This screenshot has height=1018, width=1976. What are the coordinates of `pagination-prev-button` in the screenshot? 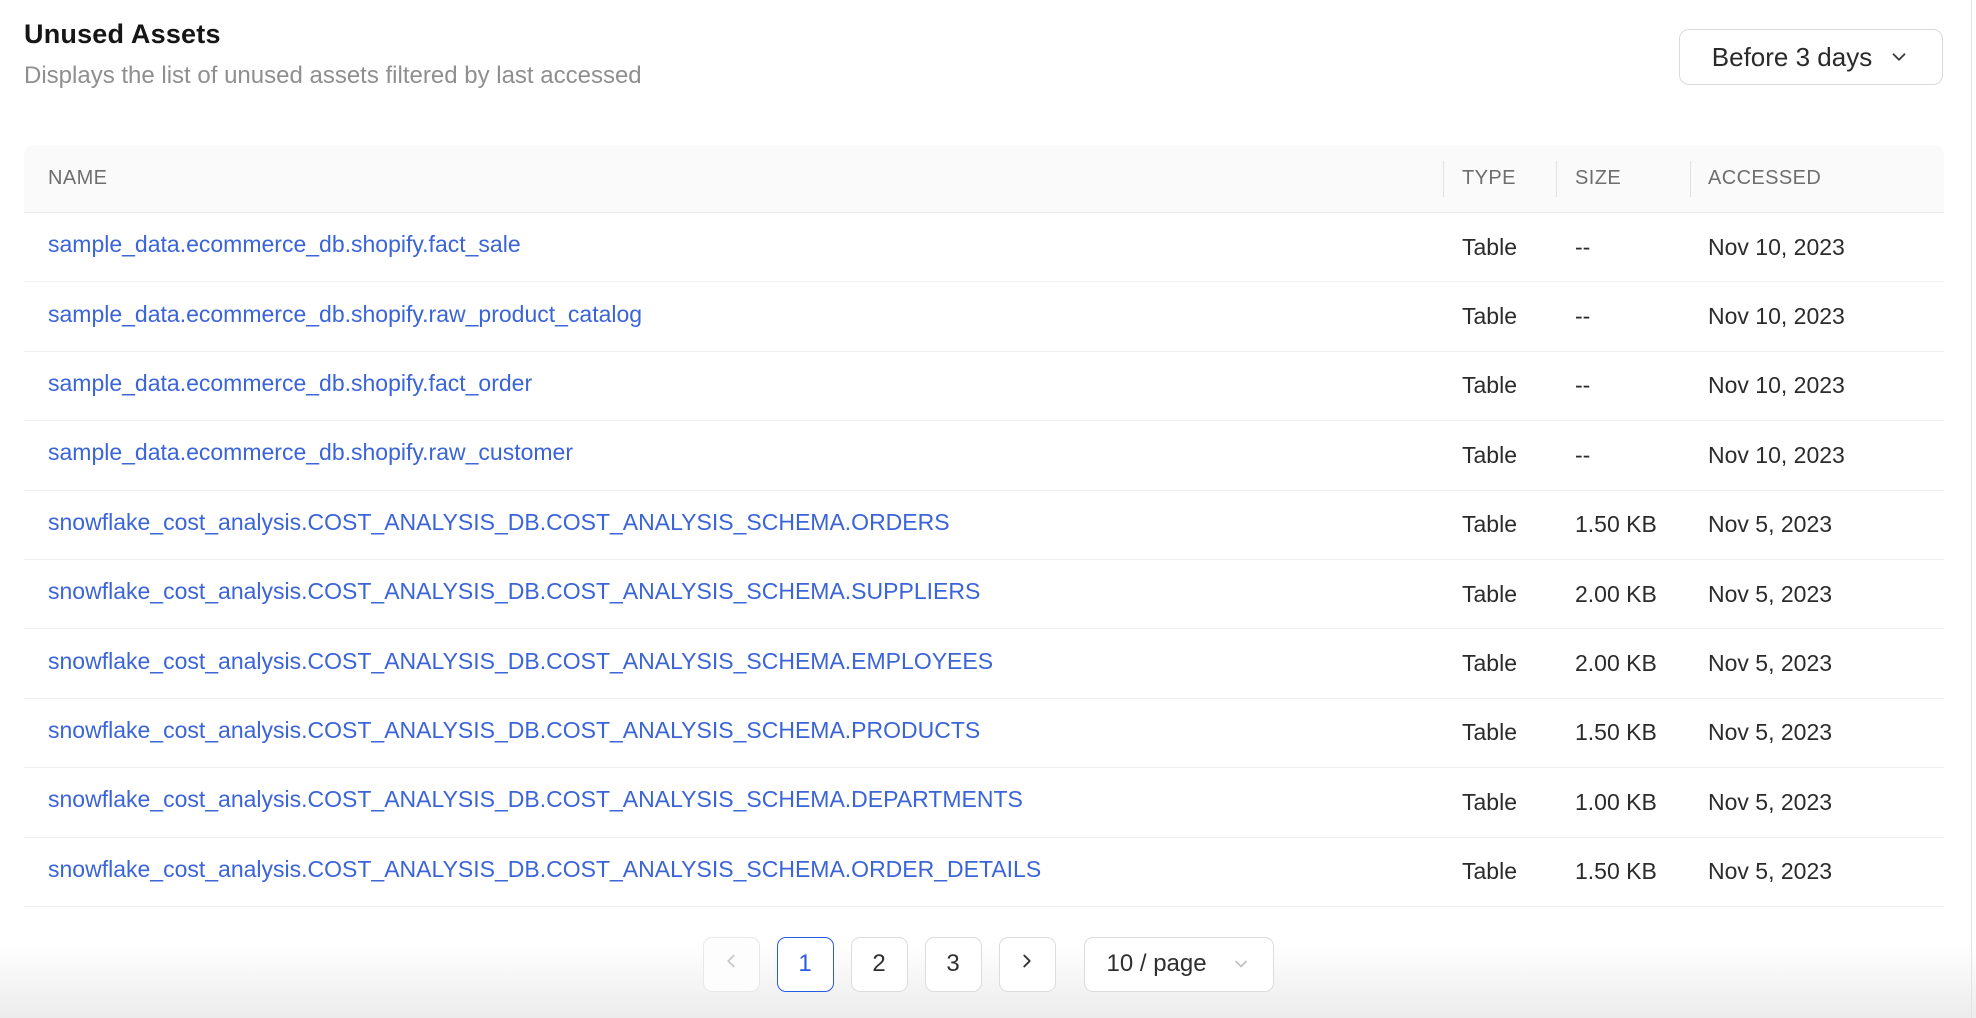 It's located at (731, 964).